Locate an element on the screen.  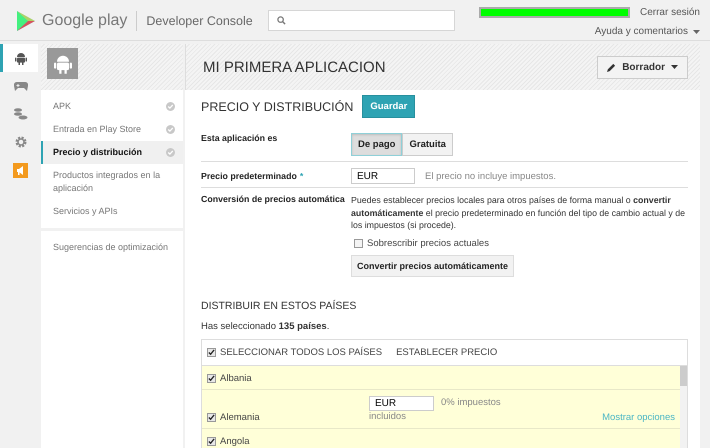
field-label: Conversión de precios automática is located at coordinates (273, 200).